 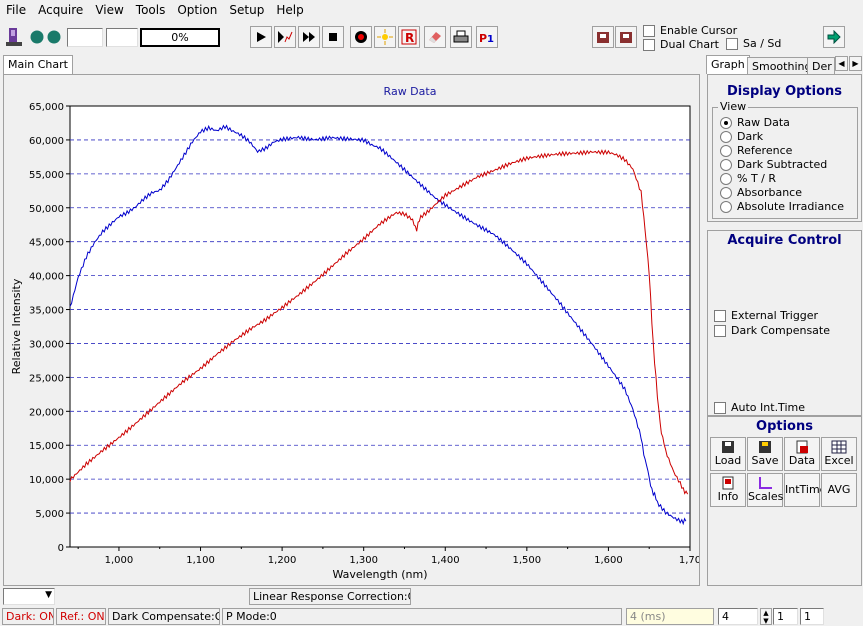 What do you see at coordinates (603, 37) in the screenshot?
I see `export-button` at bounding box center [603, 37].